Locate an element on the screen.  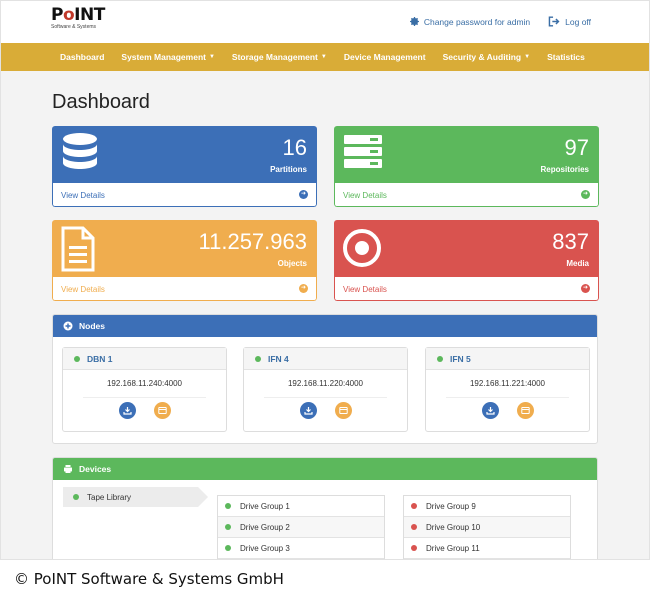
nav-storage-management: Storage Management ▼ is located at coordinates (279, 57).